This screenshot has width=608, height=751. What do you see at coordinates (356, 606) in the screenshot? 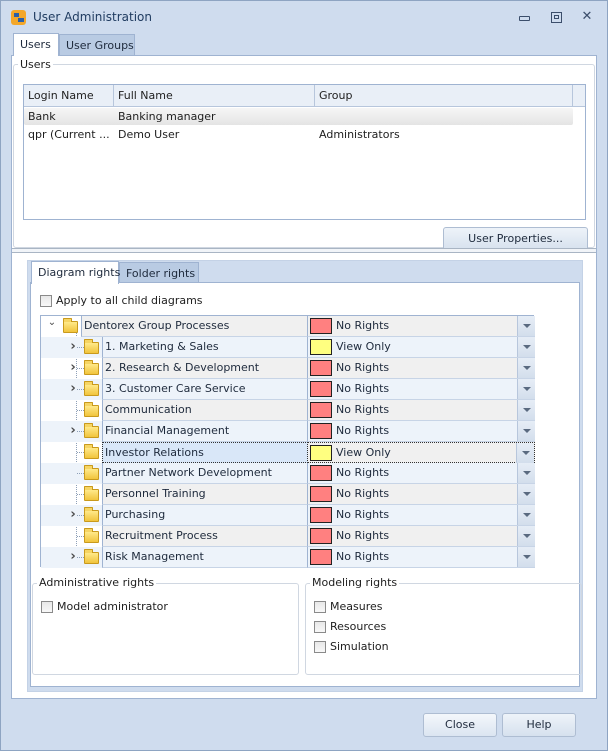
I see `measures-label: Measures` at bounding box center [356, 606].